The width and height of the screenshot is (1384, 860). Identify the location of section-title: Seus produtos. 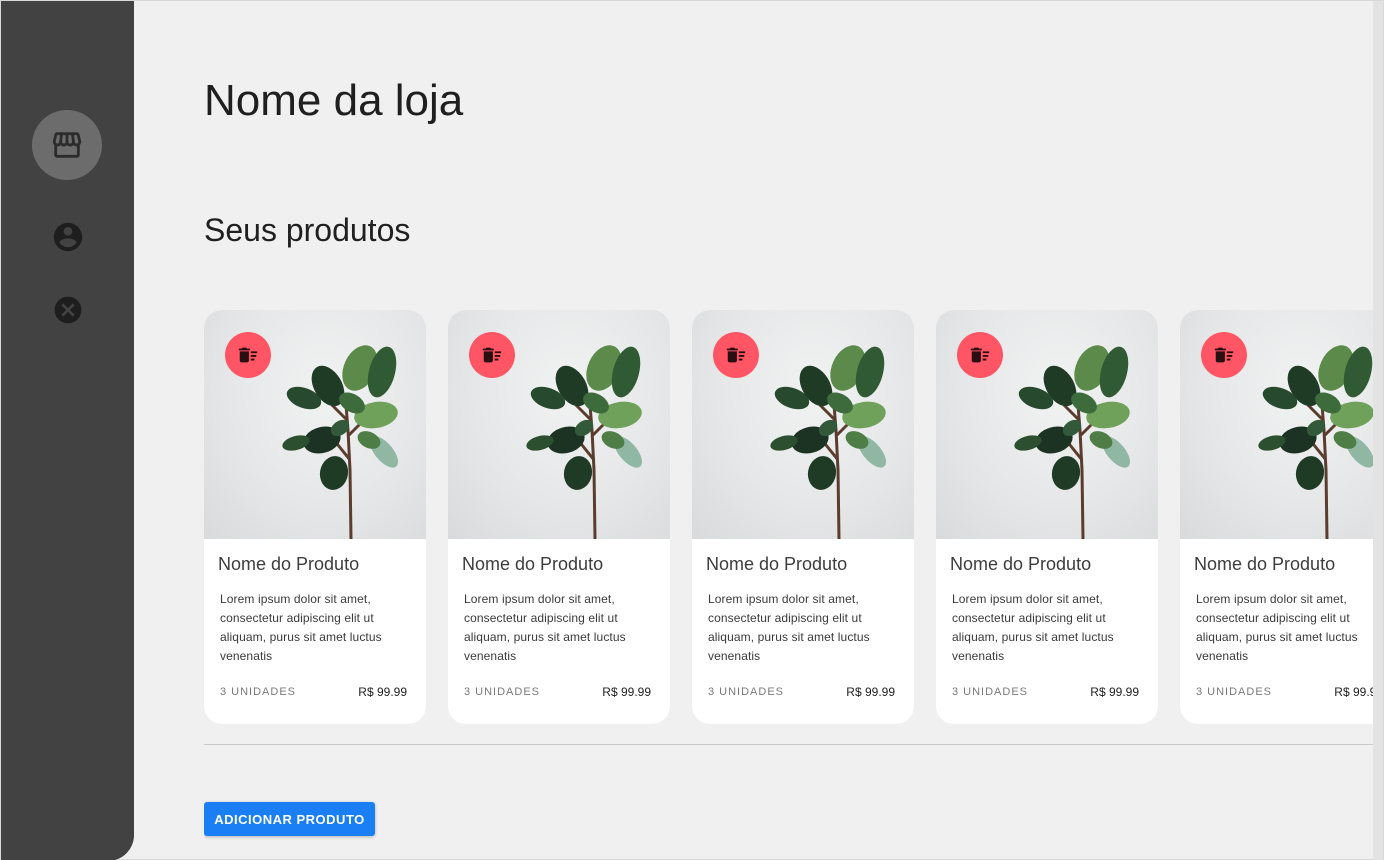
(307, 230).